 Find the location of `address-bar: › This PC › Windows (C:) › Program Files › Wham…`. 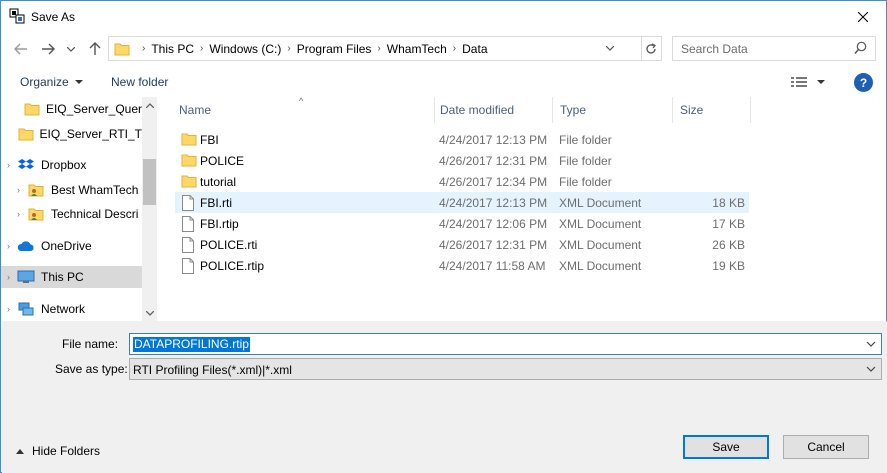

address-bar: › This PC › Windows (C:) › Program Files › Wham… is located at coordinates (375, 48).